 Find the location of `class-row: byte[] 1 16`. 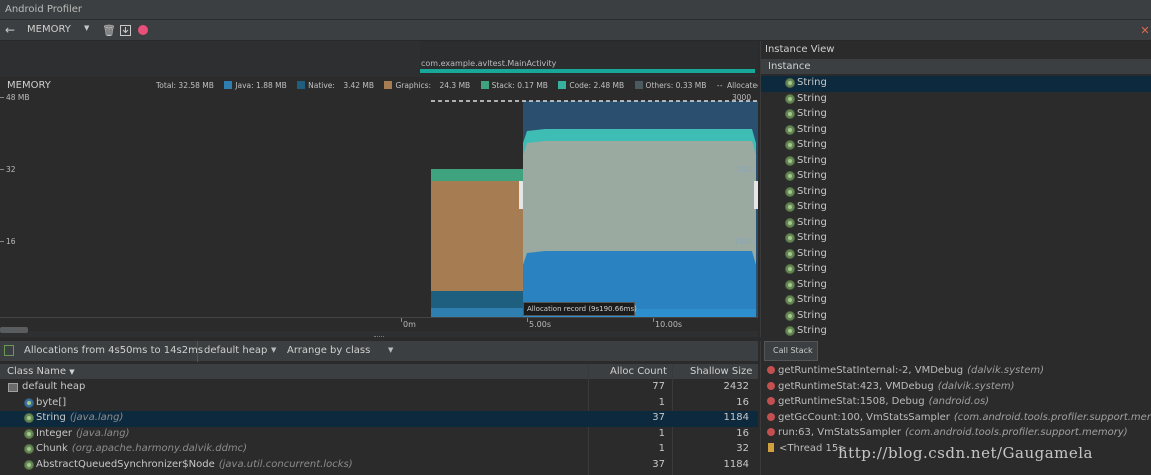

class-row: byte[] 1 16 is located at coordinates (379, 404).